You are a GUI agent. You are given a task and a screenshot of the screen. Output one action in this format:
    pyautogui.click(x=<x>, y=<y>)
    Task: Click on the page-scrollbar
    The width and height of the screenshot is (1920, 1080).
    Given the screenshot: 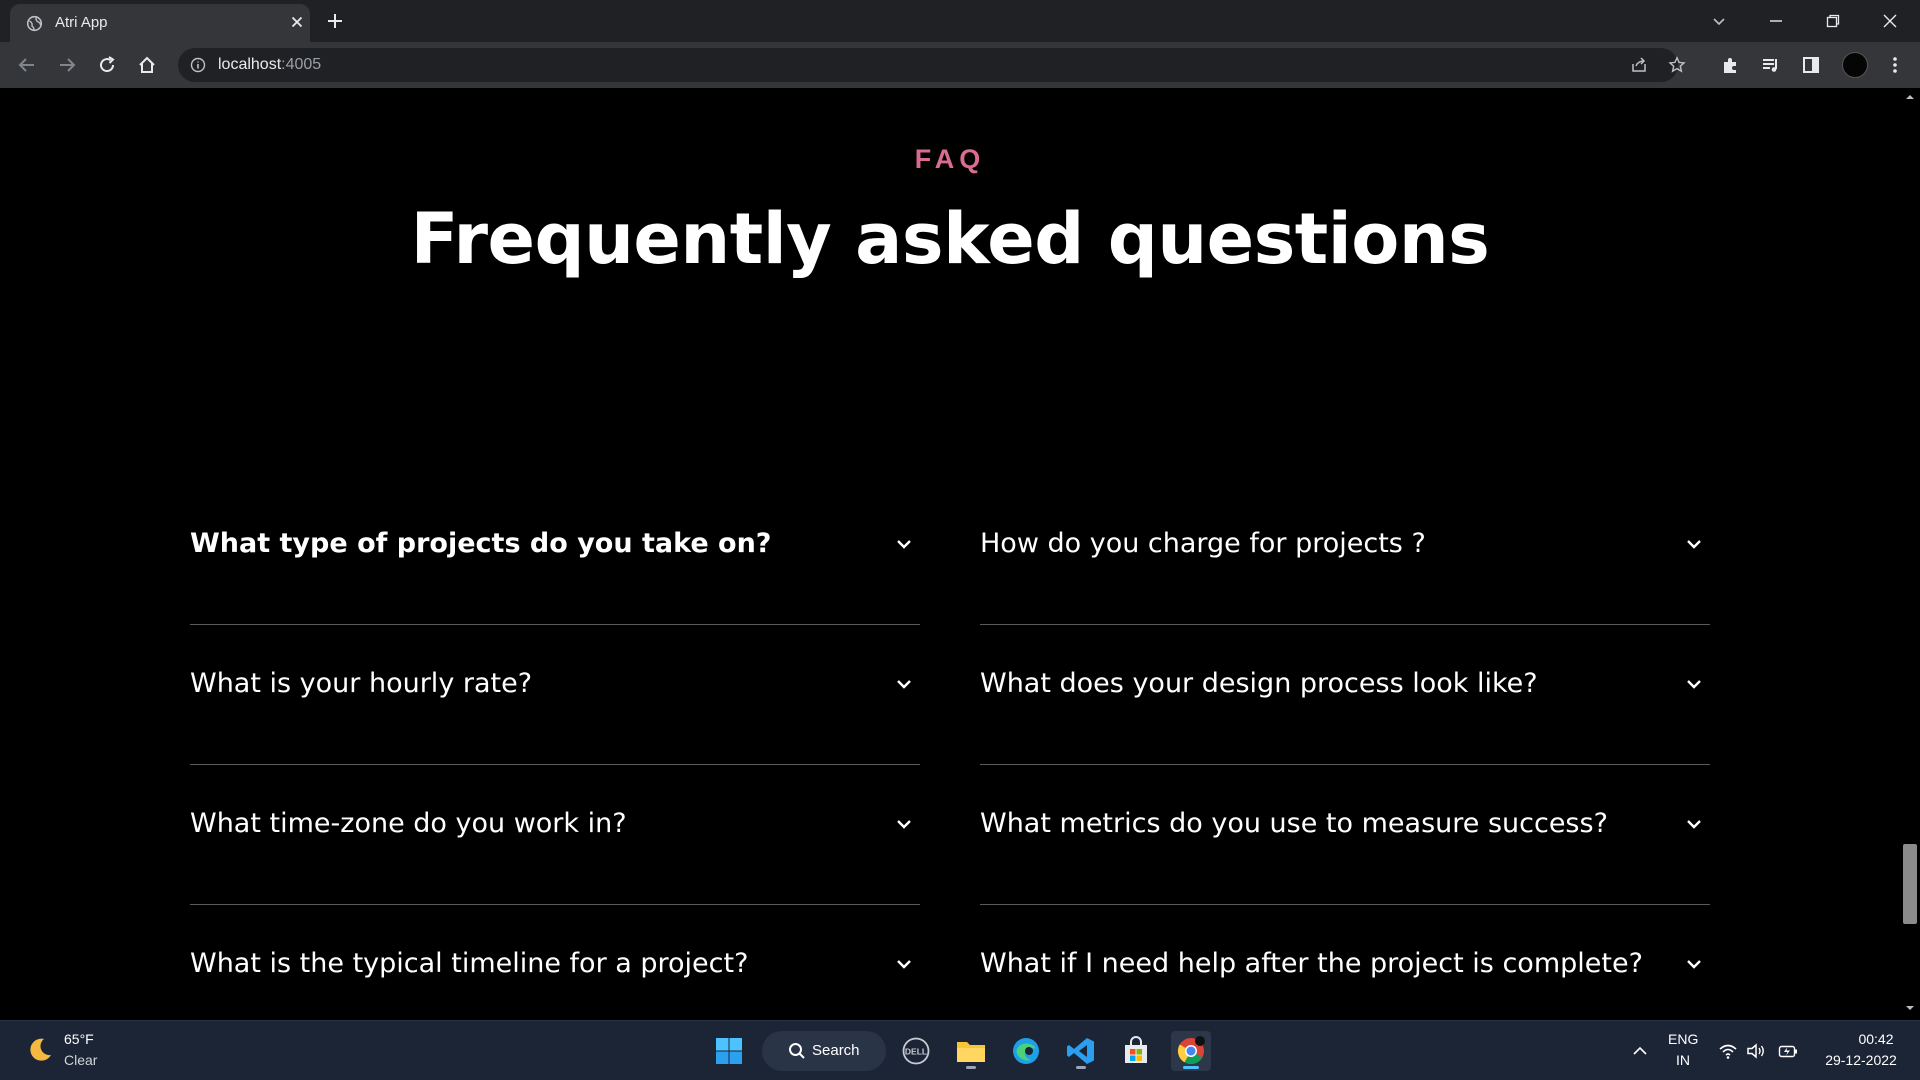 What is the action you would take?
    pyautogui.click(x=1910, y=554)
    